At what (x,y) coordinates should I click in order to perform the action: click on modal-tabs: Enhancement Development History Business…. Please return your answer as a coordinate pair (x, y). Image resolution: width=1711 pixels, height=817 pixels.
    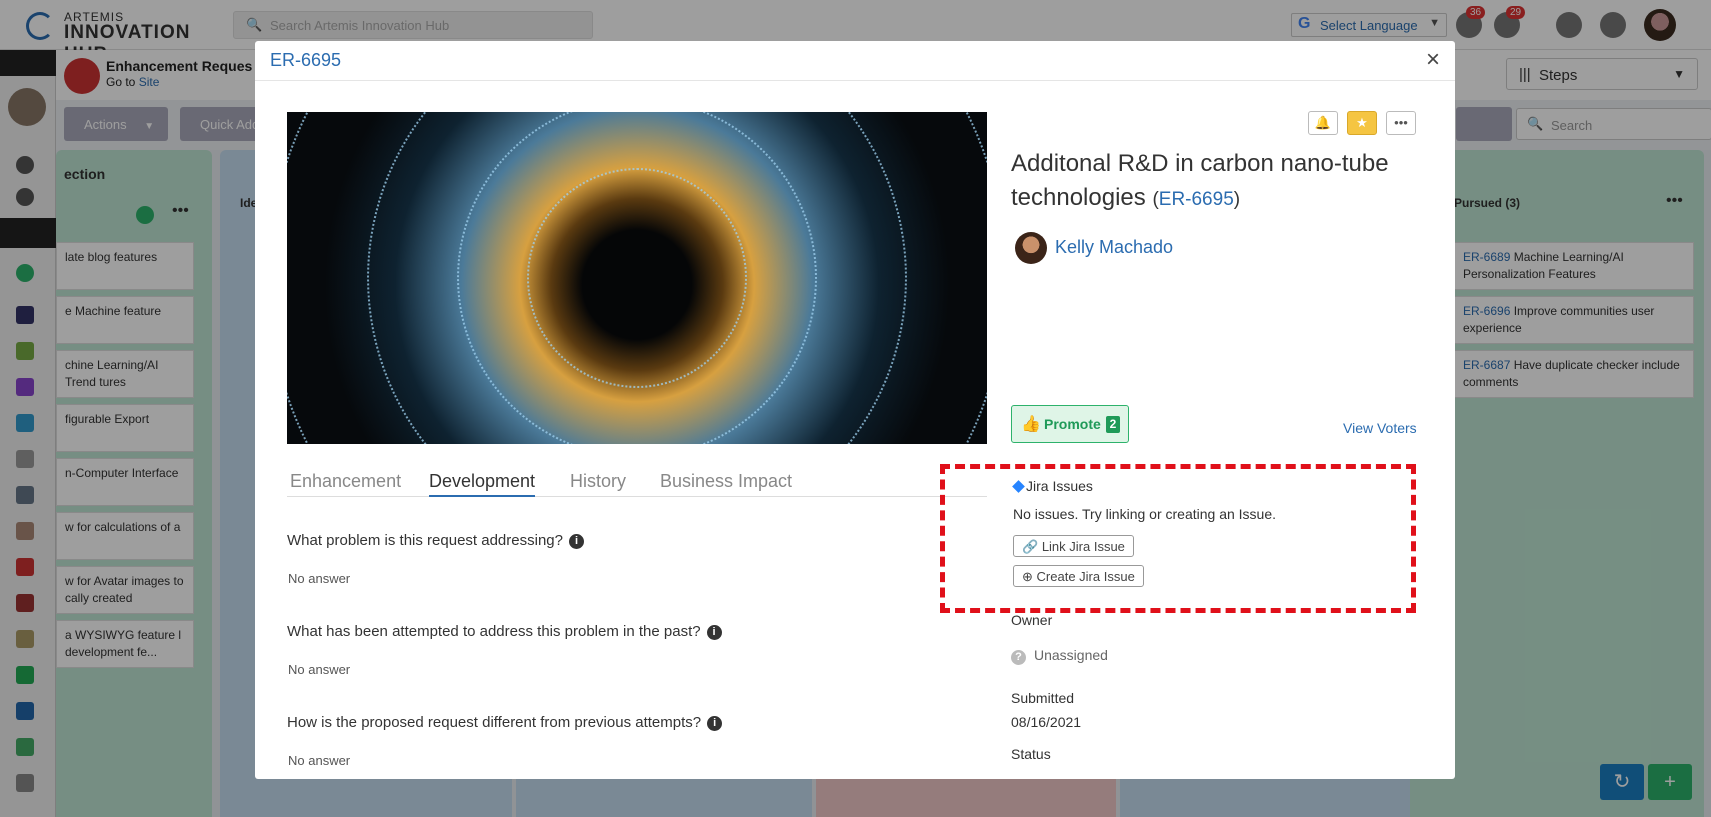
    Looking at the image, I should click on (637, 482).